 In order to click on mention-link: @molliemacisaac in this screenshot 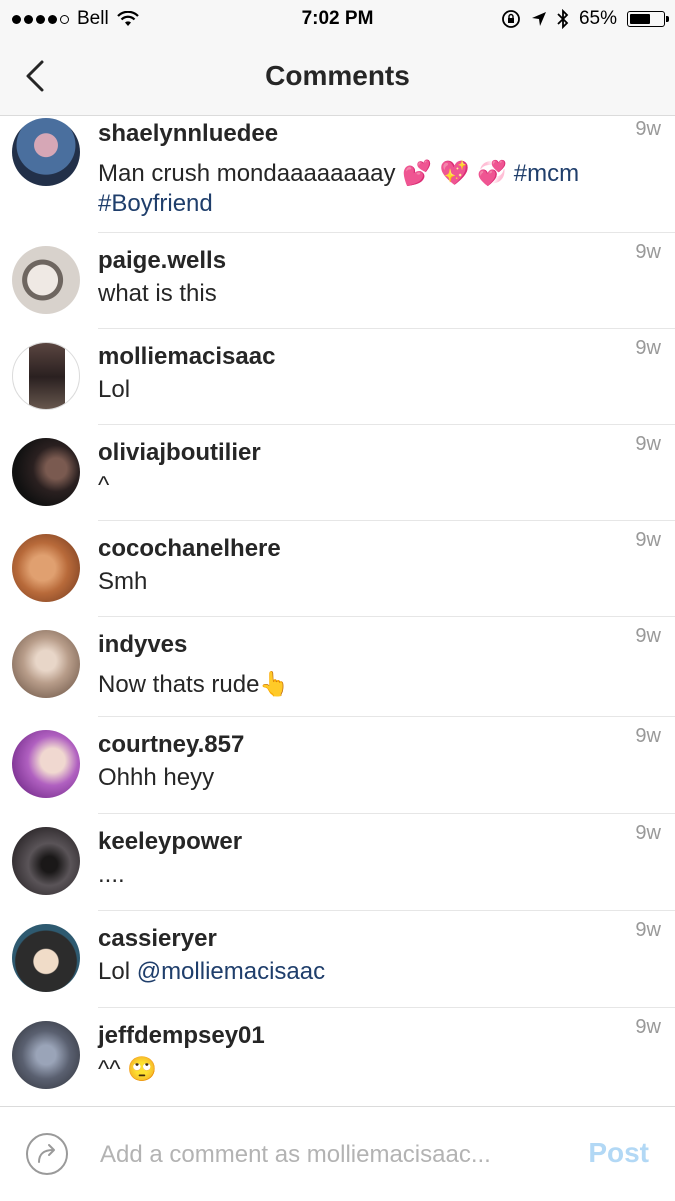, I will do `click(231, 971)`.